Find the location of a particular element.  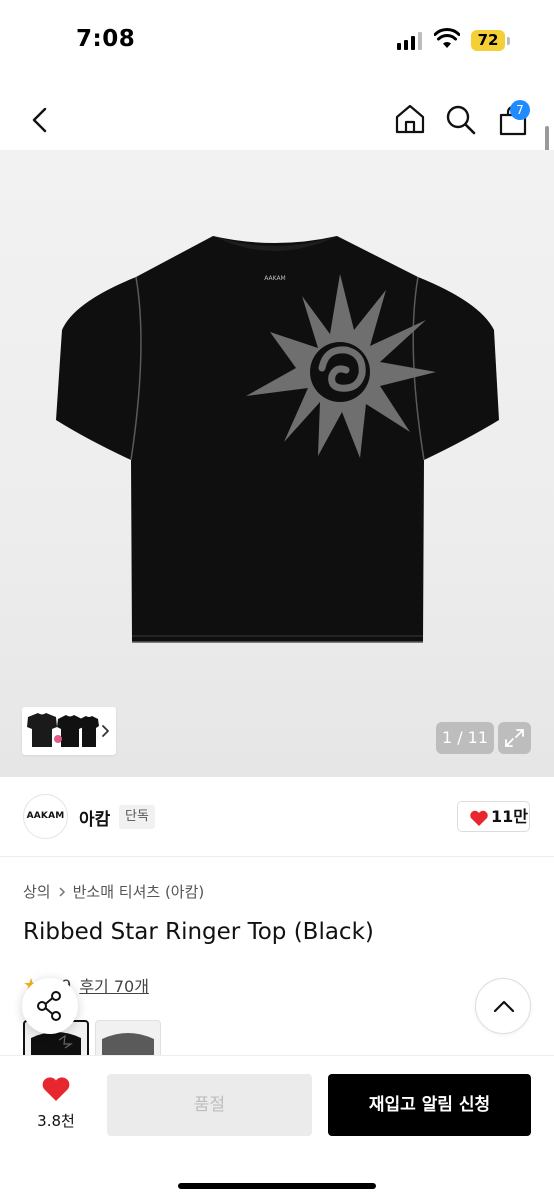

bottom-action-bar: 3.8천 품절 재입고 알림 신청 is located at coordinates (277, 1127).